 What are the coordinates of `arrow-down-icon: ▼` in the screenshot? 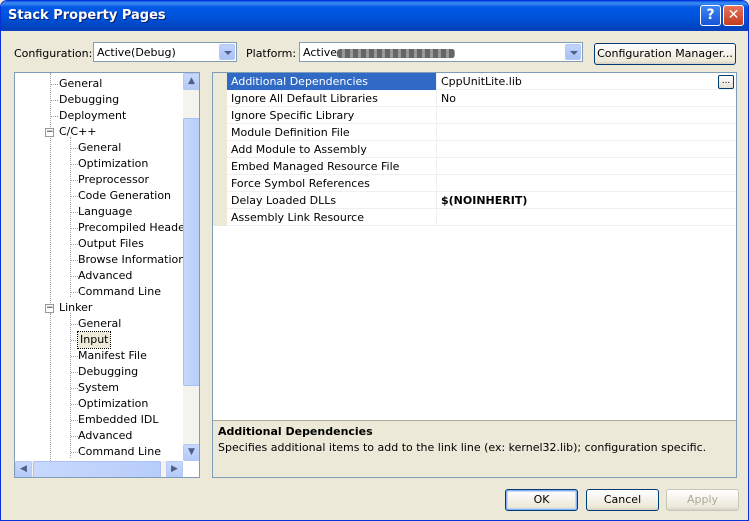 It's located at (191, 452).